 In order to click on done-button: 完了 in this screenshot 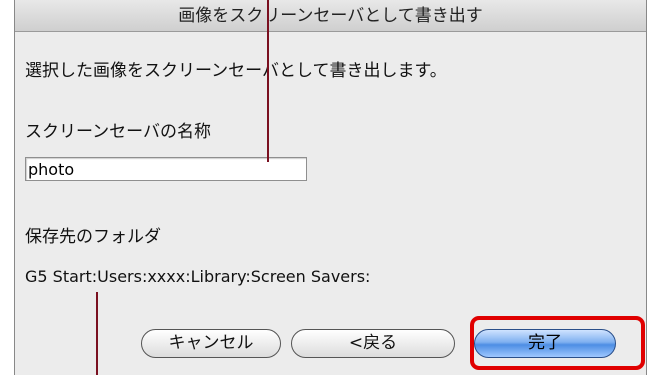, I will do `click(545, 343)`.